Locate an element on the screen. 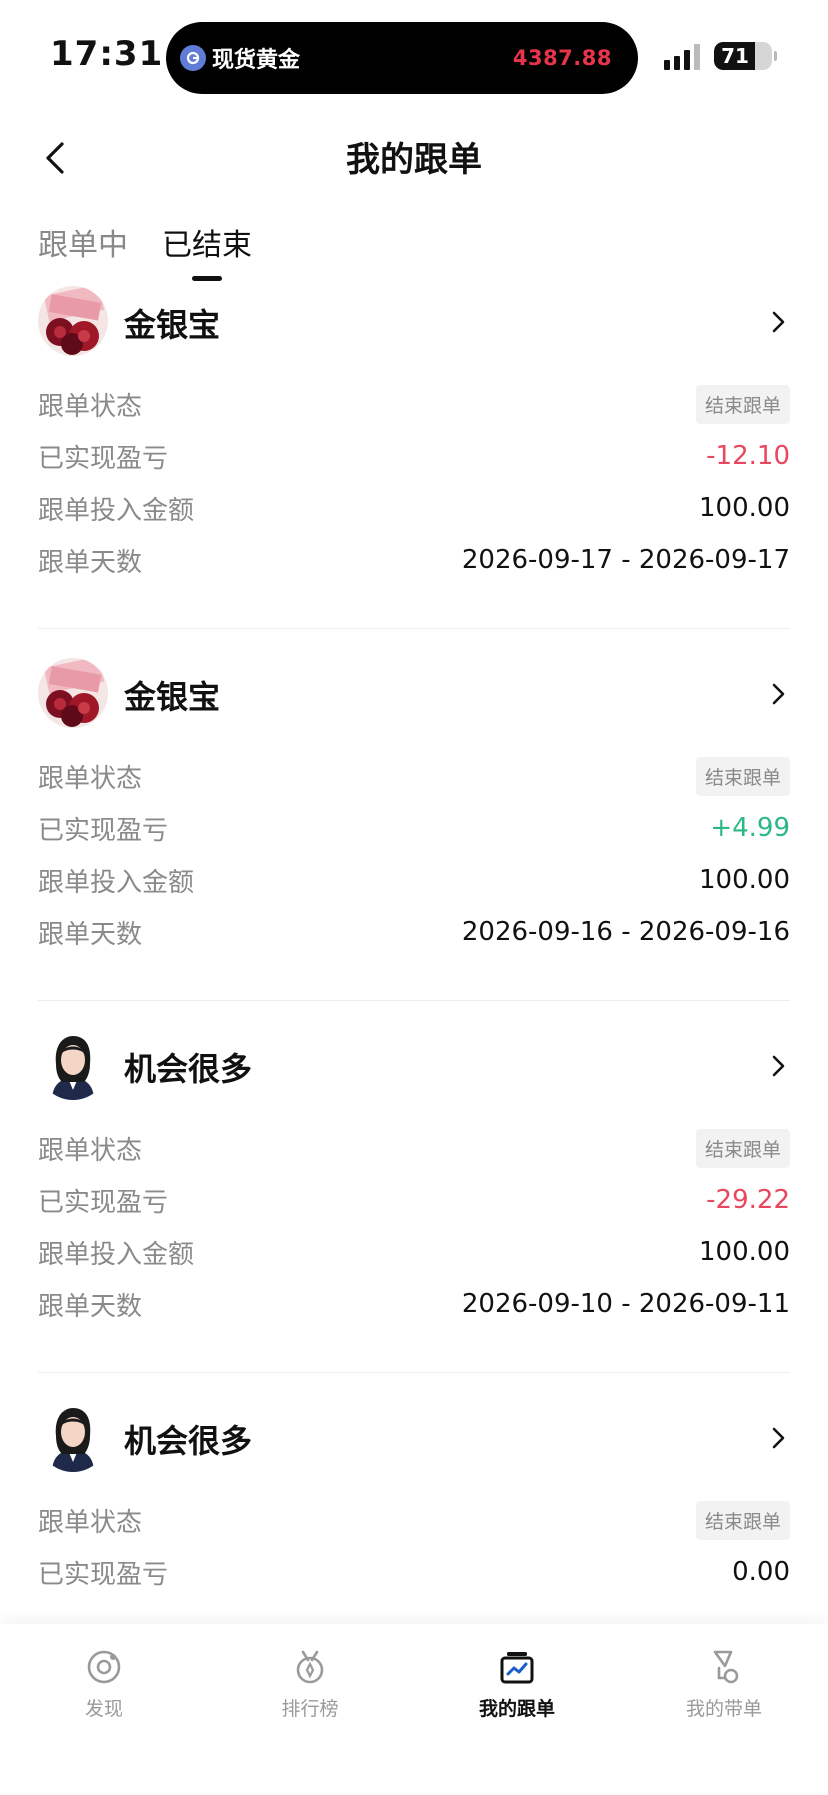 Image resolution: width=828 pixels, height=1795 pixels. pnl-value: -29.22 is located at coordinates (748, 1200).